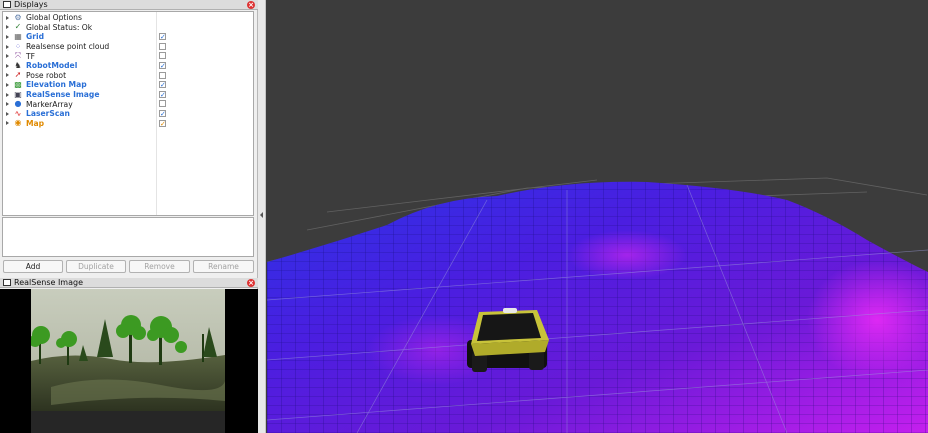  What do you see at coordinates (128, 28) in the screenshot?
I see `display-item-global-status-ok: ✓ Global Status: Ok` at bounding box center [128, 28].